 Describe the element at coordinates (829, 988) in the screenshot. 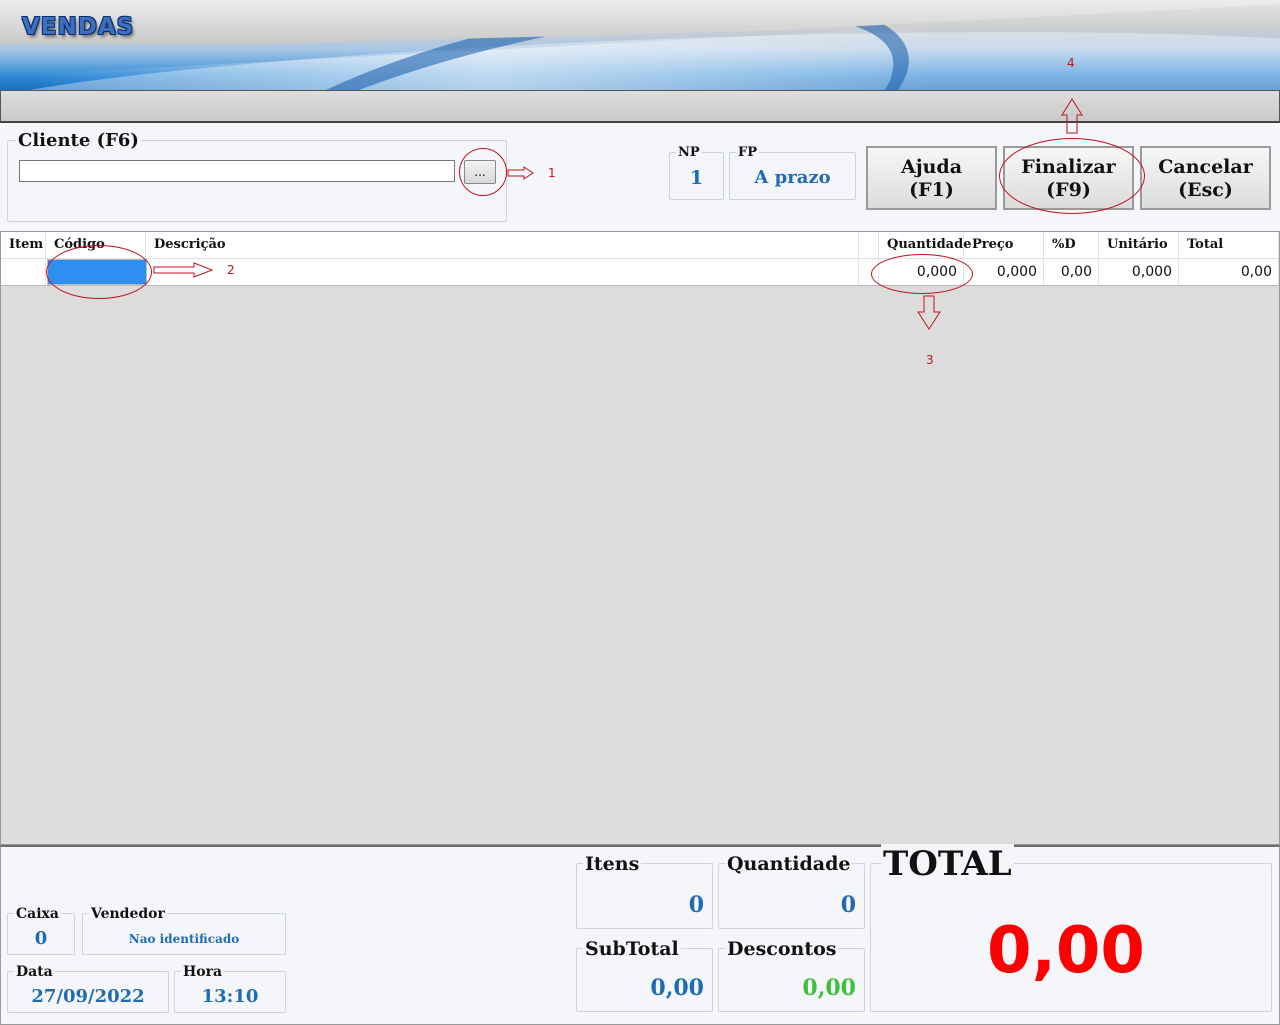

I see `descontos-value: 0,00` at that location.